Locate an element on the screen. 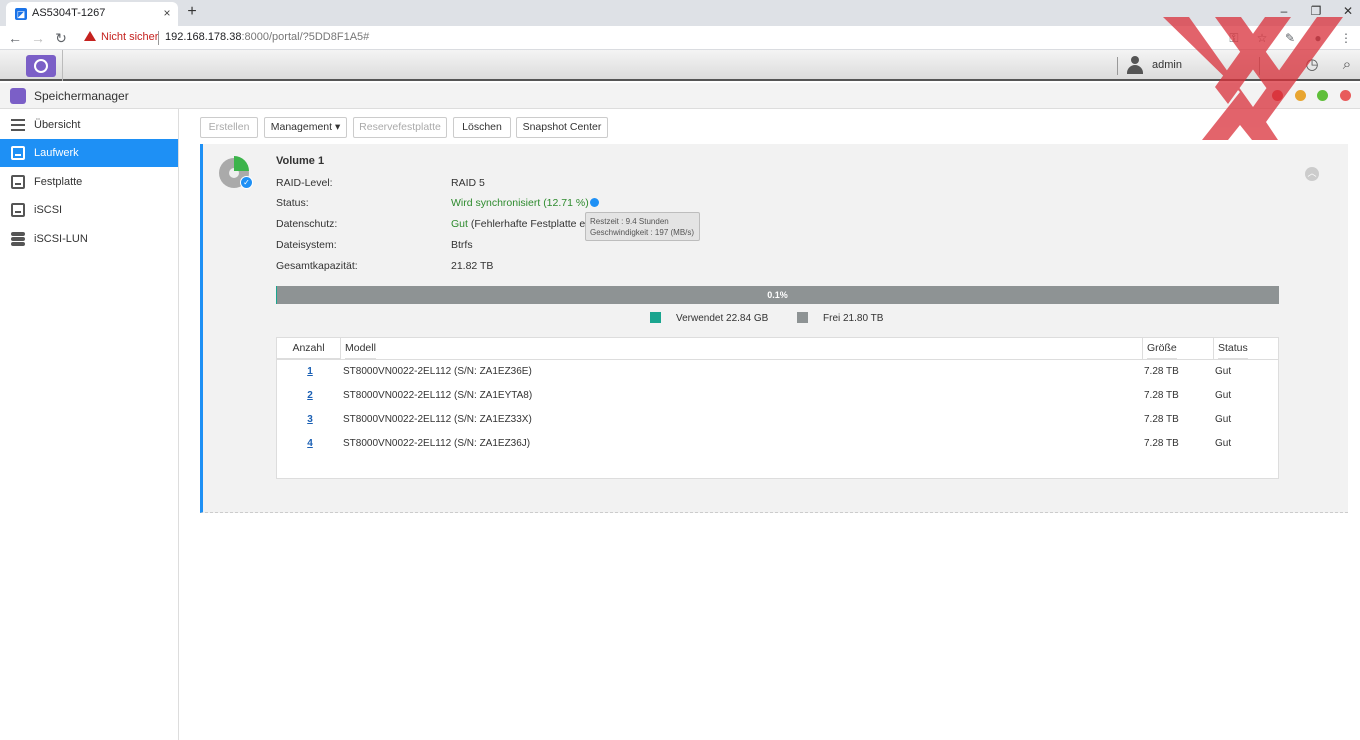  spare-disk-button: Reservefestplatte is located at coordinates (400, 127).